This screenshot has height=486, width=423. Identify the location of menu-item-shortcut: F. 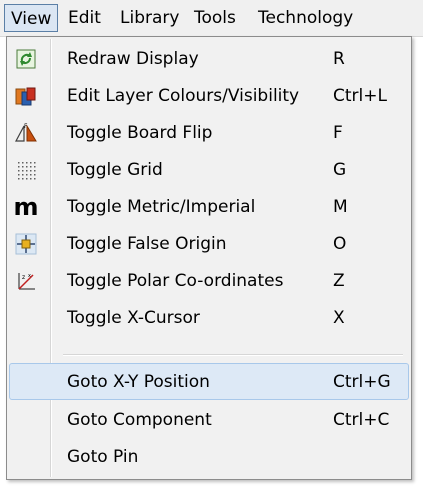
(338, 133).